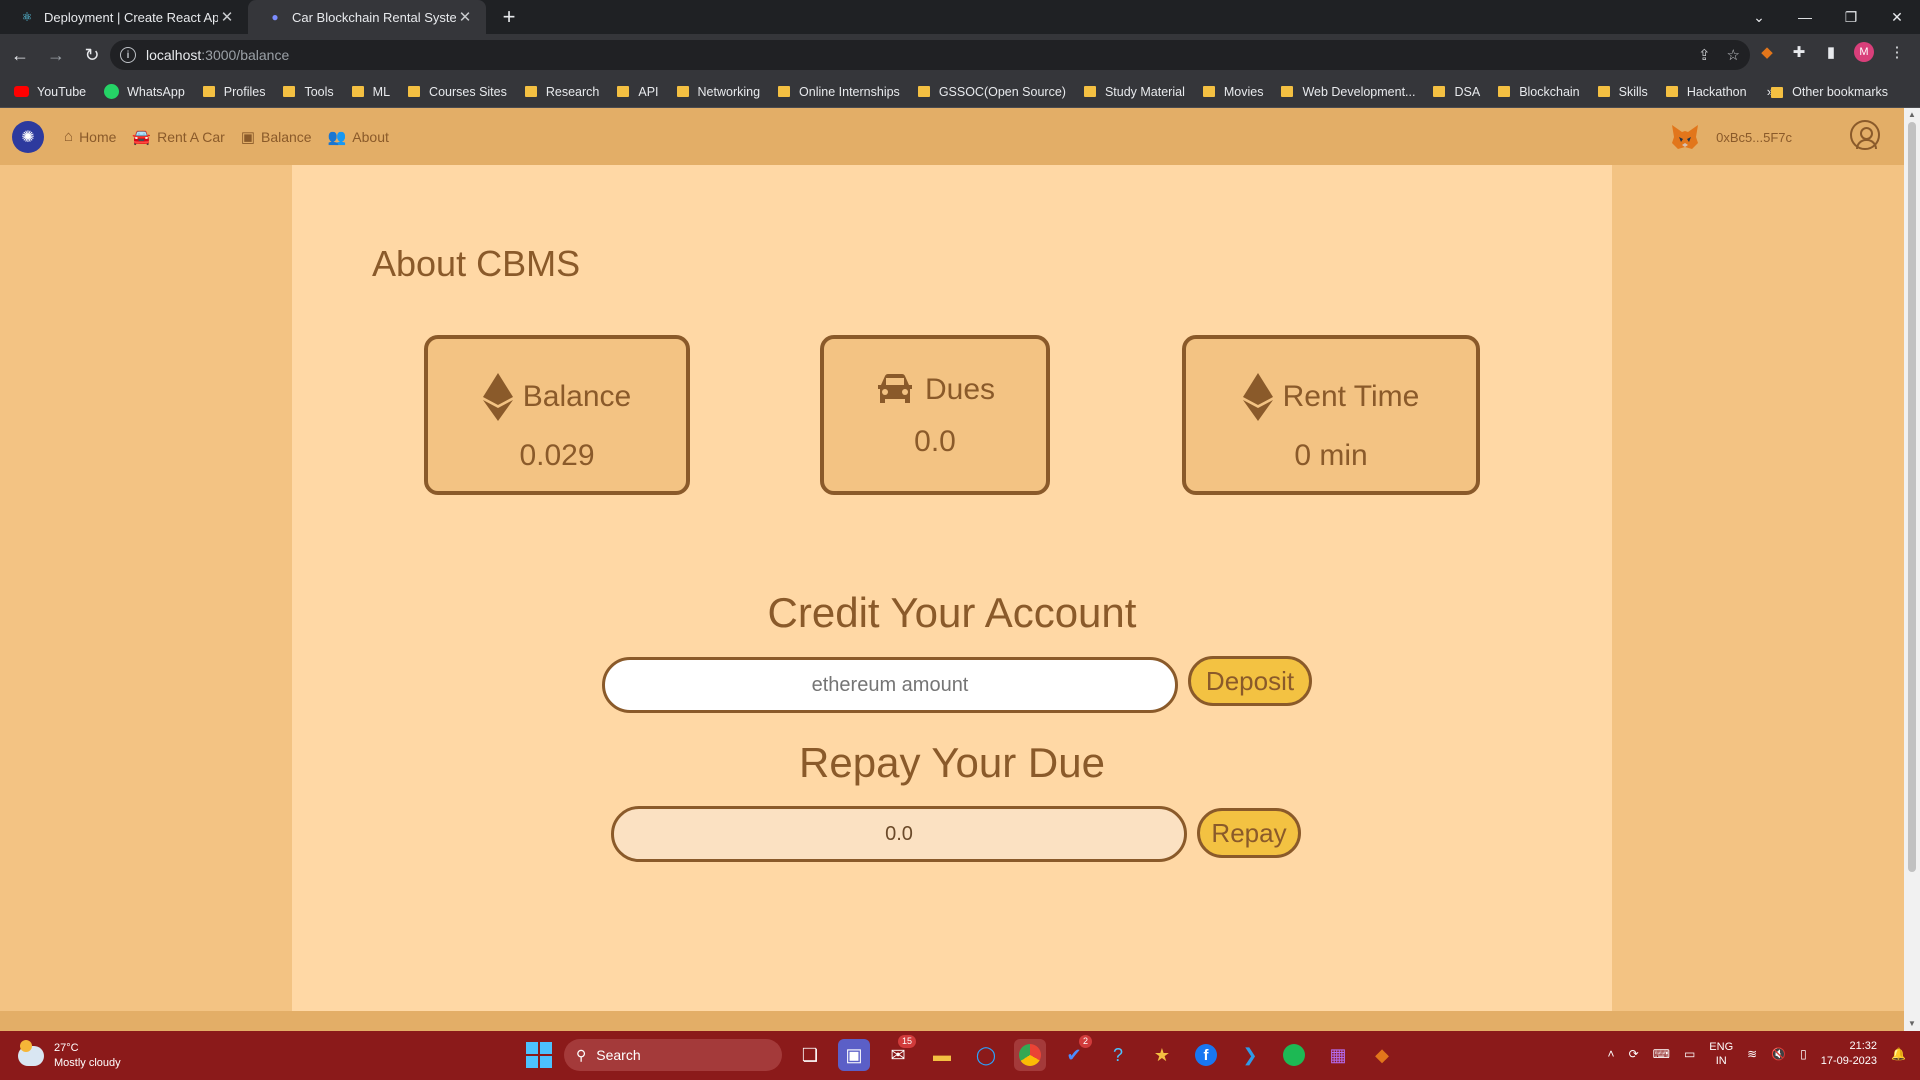 Image resolution: width=1920 pixels, height=1080 pixels. Describe the element at coordinates (1912, 1024) in the screenshot. I see `scroll-down-arrow: ▼` at that location.